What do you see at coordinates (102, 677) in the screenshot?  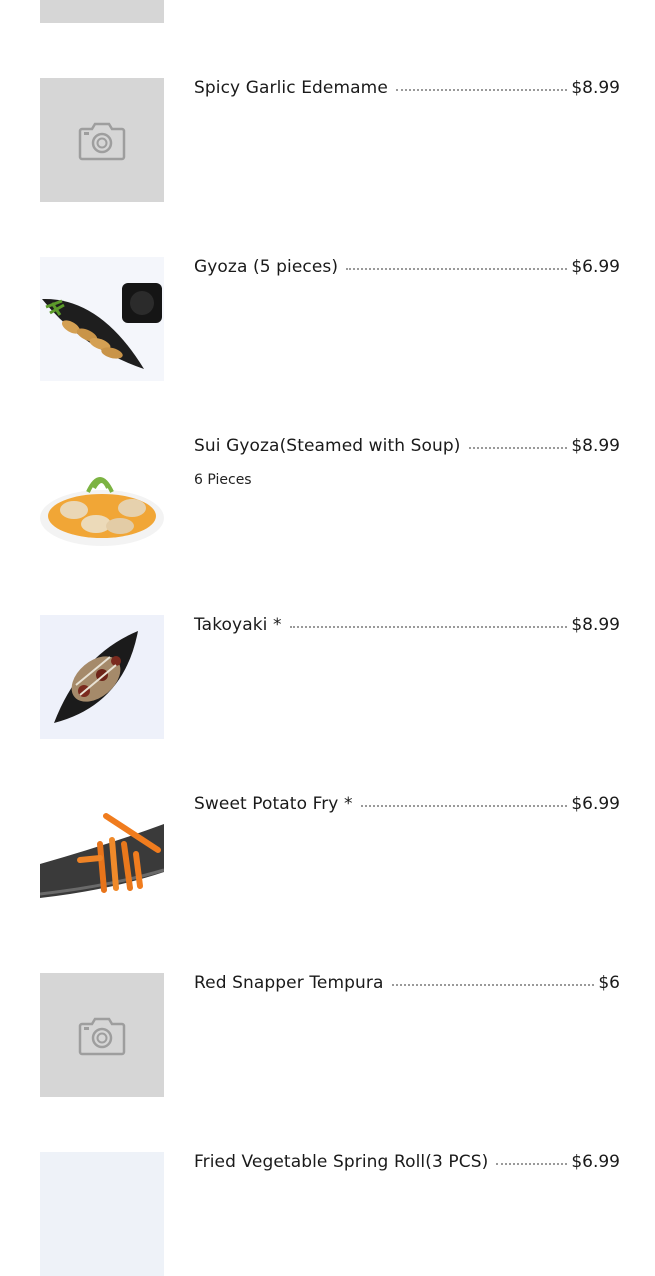 I see `takoyaki-image` at bounding box center [102, 677].